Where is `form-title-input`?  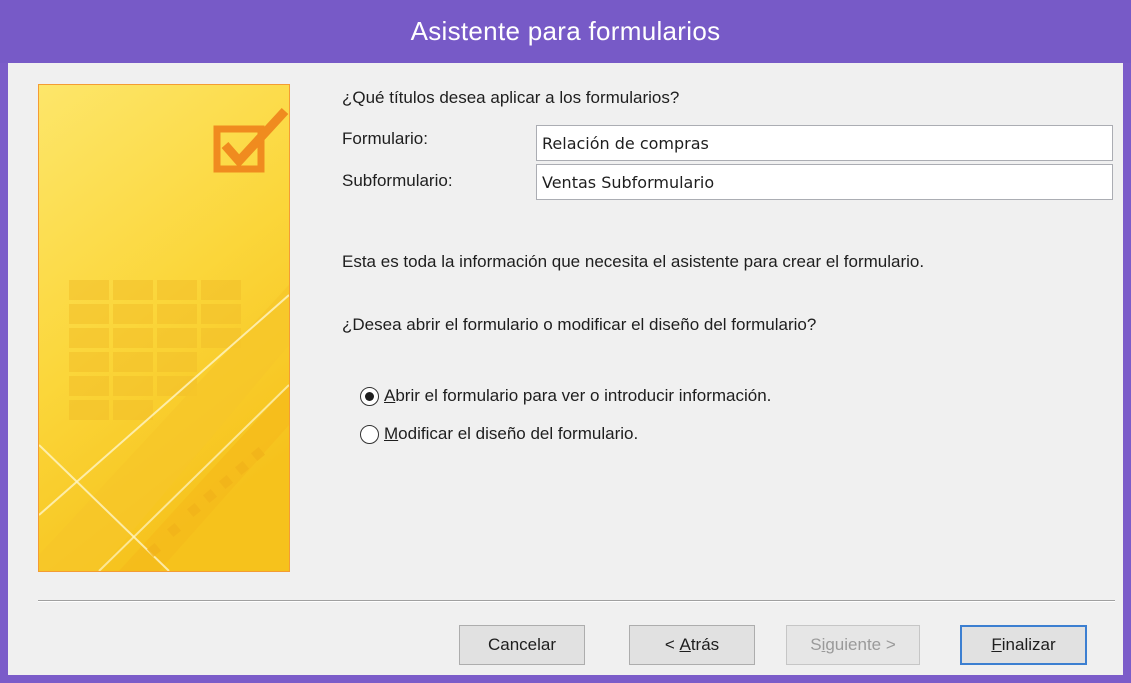 form-title-input is located at coordinates (824, 143).